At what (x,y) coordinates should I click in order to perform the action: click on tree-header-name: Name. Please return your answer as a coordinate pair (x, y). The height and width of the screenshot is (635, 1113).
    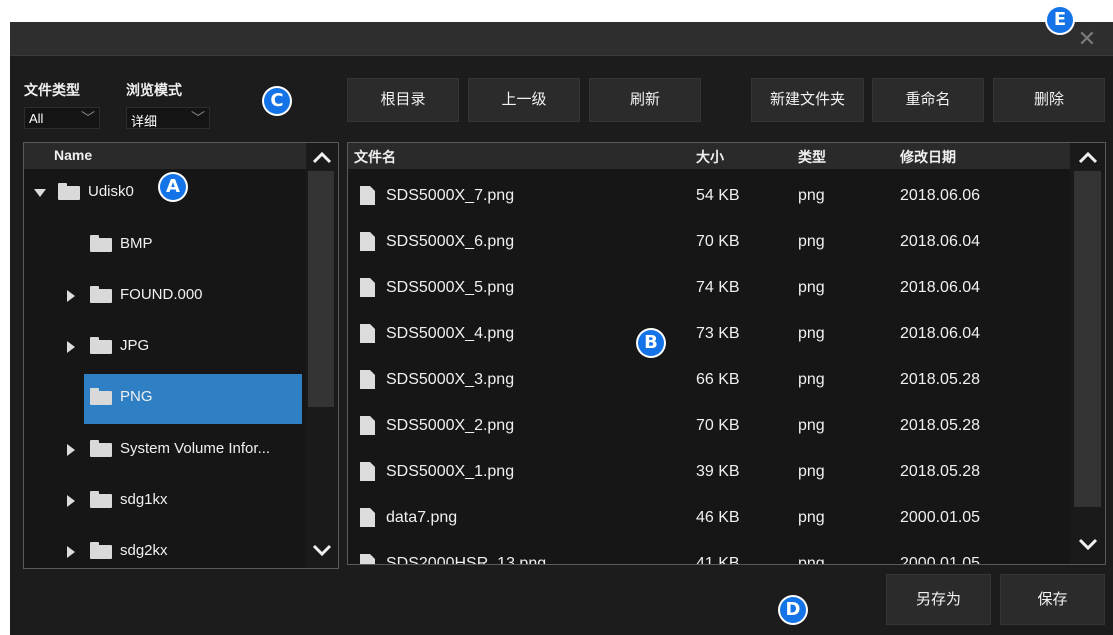
    Looking at the image, I should click on (73, 155).